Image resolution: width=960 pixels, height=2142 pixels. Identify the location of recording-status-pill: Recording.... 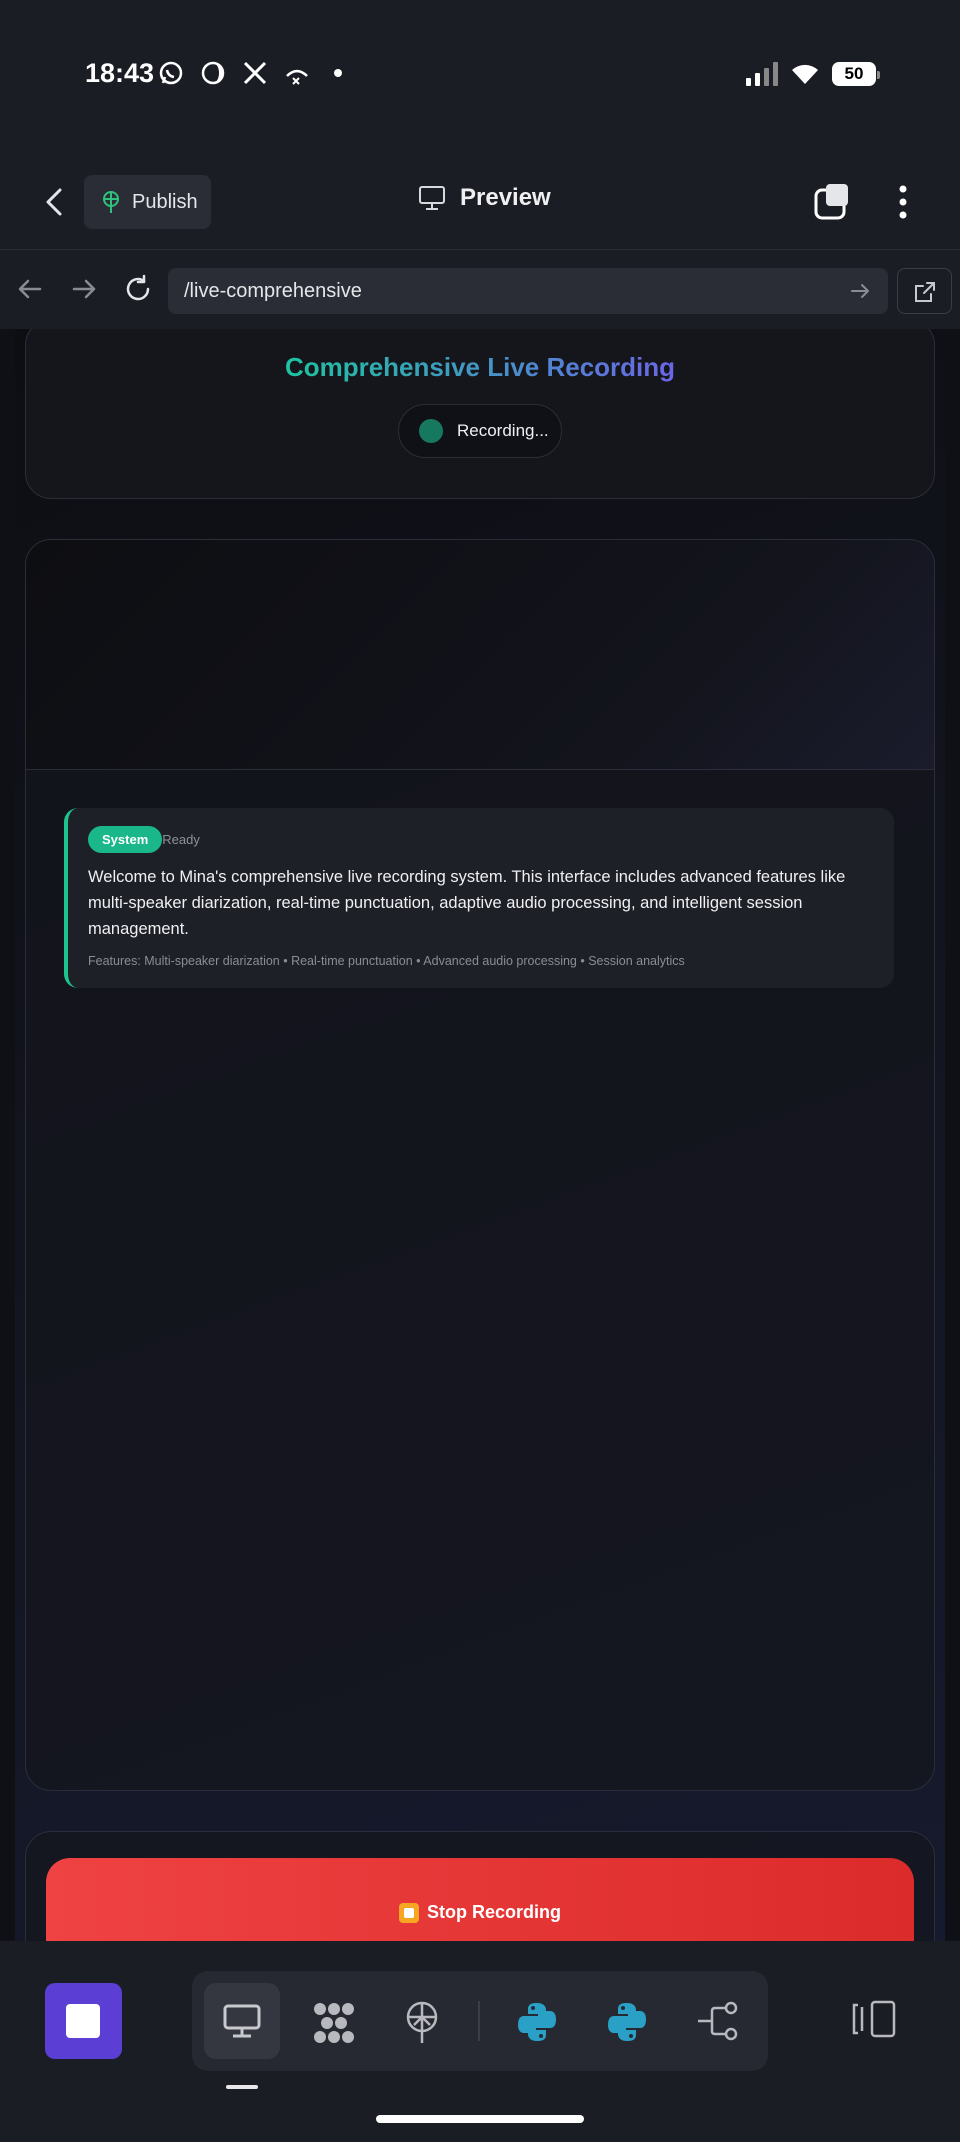
(480, 431).